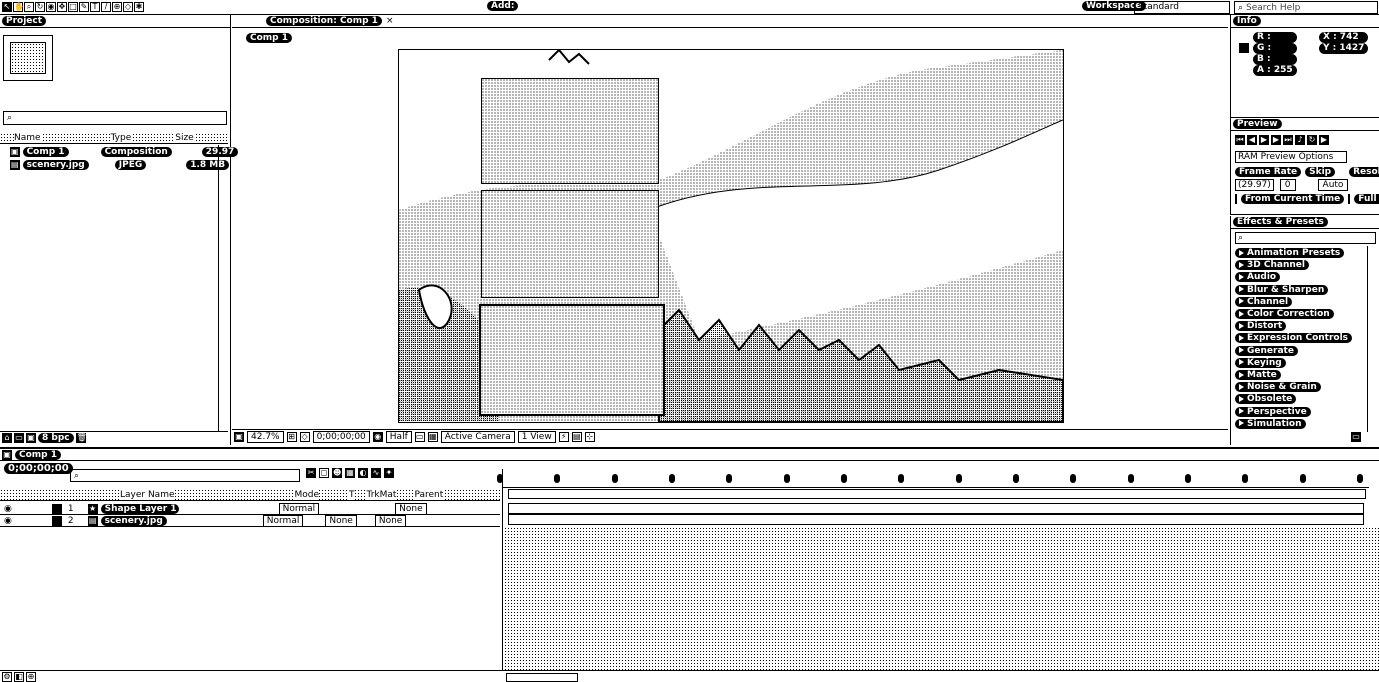 This screenshot has width=1379, height=682. Describe the element at coordinates (1240, 140) in the screenshot. I see `first-frame-icon: ⏮` at that location.